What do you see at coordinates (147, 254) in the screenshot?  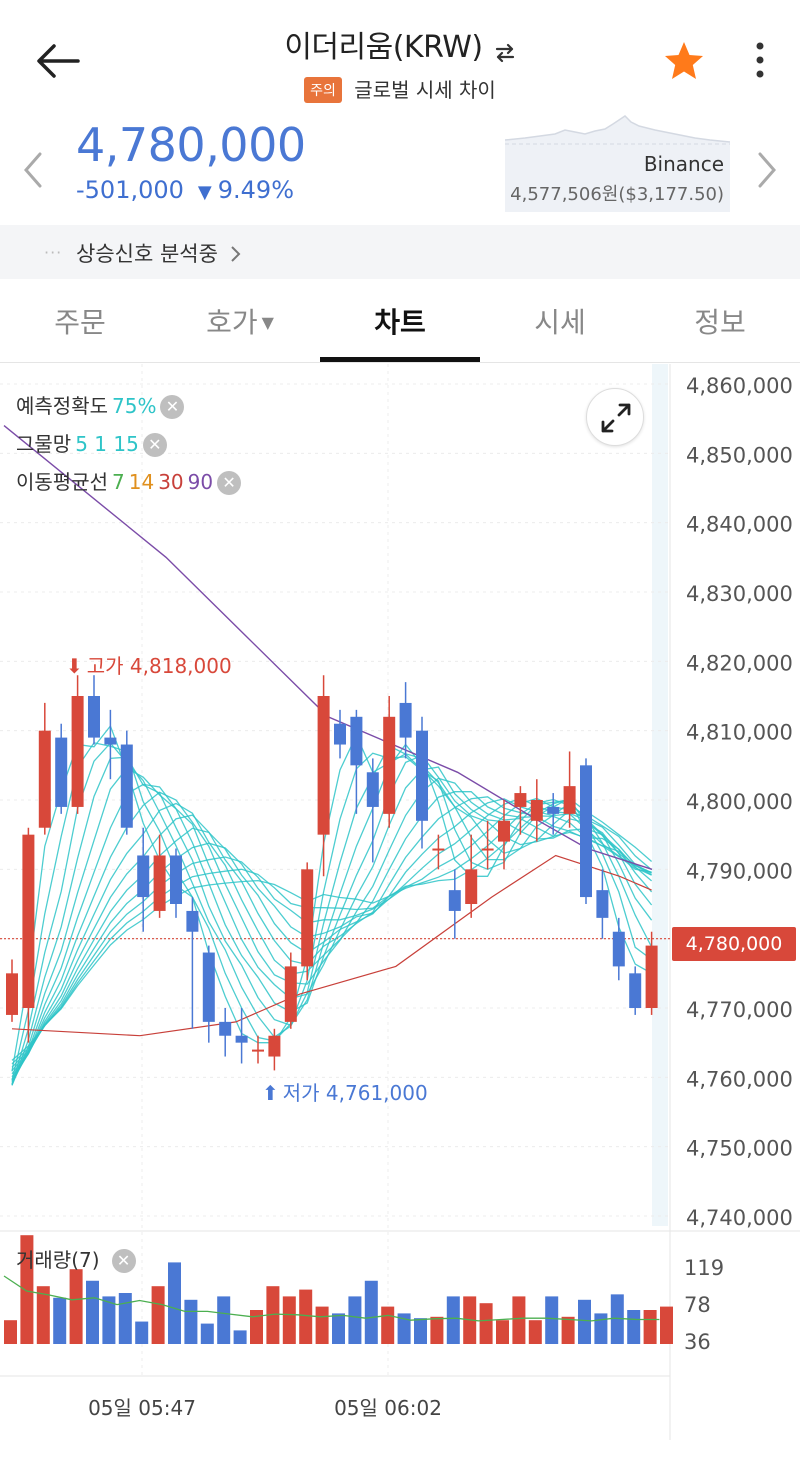 I see `signal-label: 상승신호 분석중` at bounding box center [147, 254].